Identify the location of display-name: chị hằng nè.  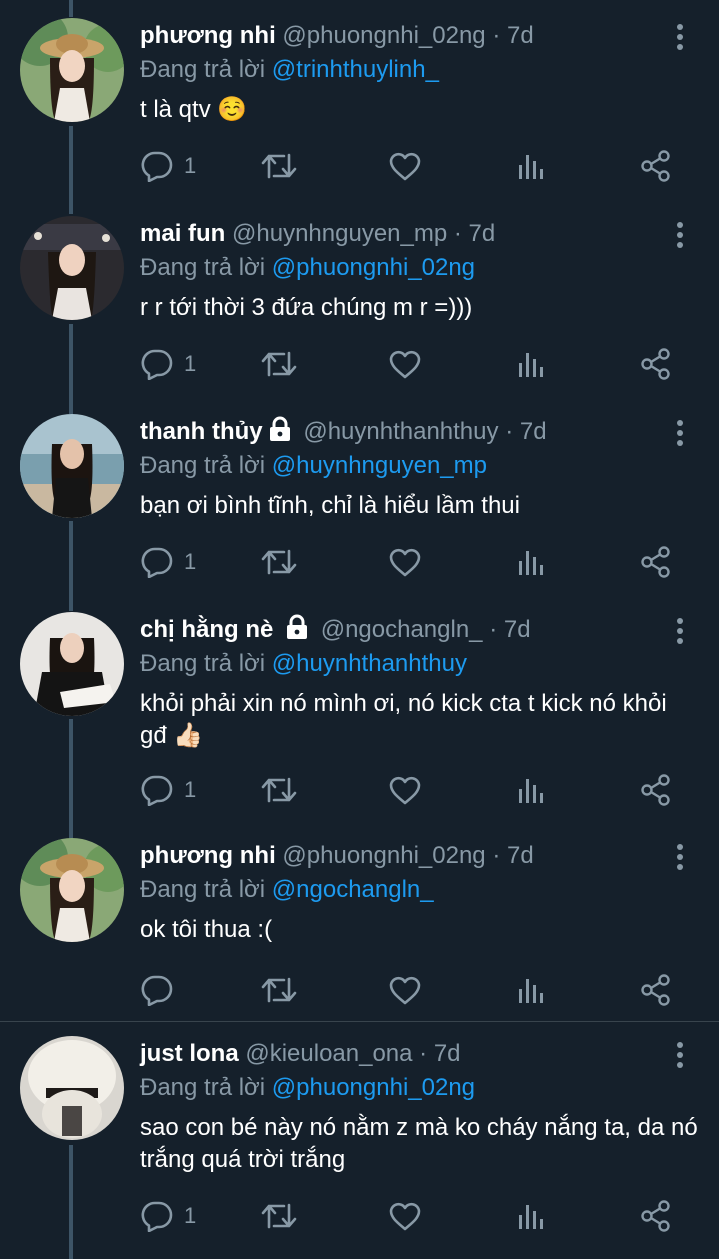
(206, 629).